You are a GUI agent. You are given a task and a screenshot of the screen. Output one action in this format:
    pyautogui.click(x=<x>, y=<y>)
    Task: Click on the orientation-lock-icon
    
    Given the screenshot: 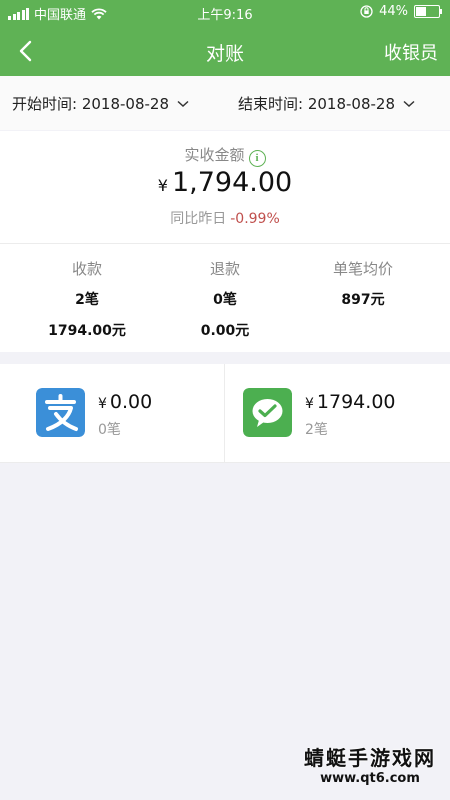 What is the action you would take?
    pyautogui.click(x=366, y=11)
    